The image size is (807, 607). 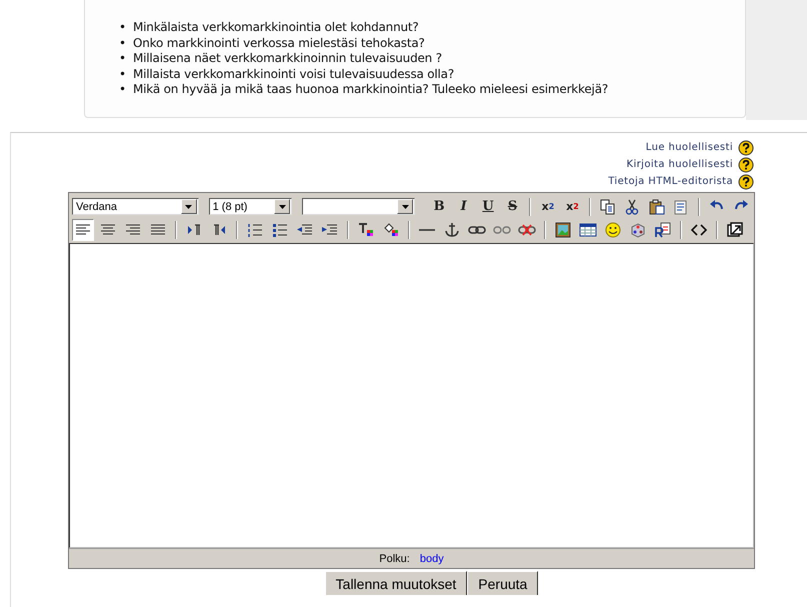 What do you see at coordinates (502, 583) in the screenshot?
I see `cancel-button: Peruuta` at bounding box center [502, 583].